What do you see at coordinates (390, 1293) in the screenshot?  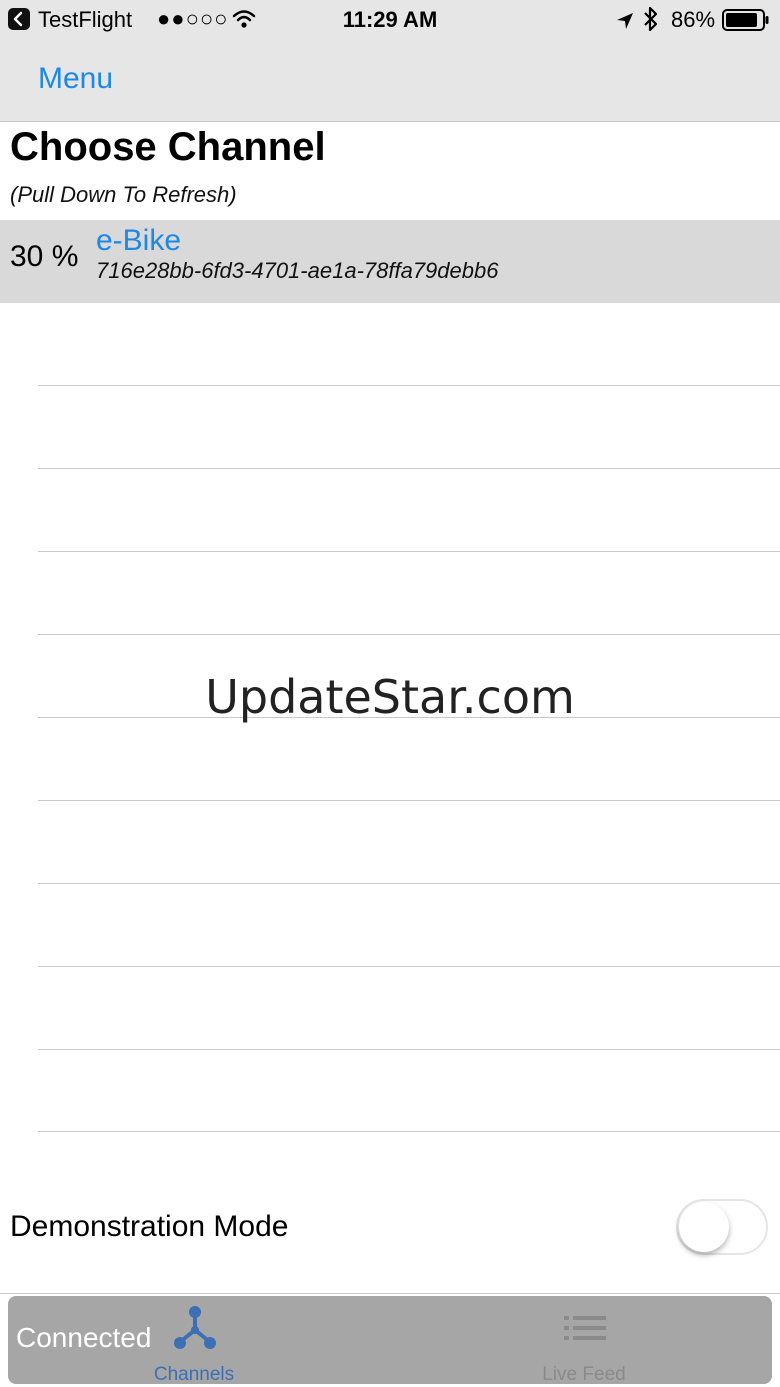 I see `divider` at bounding box center [390, 1293].